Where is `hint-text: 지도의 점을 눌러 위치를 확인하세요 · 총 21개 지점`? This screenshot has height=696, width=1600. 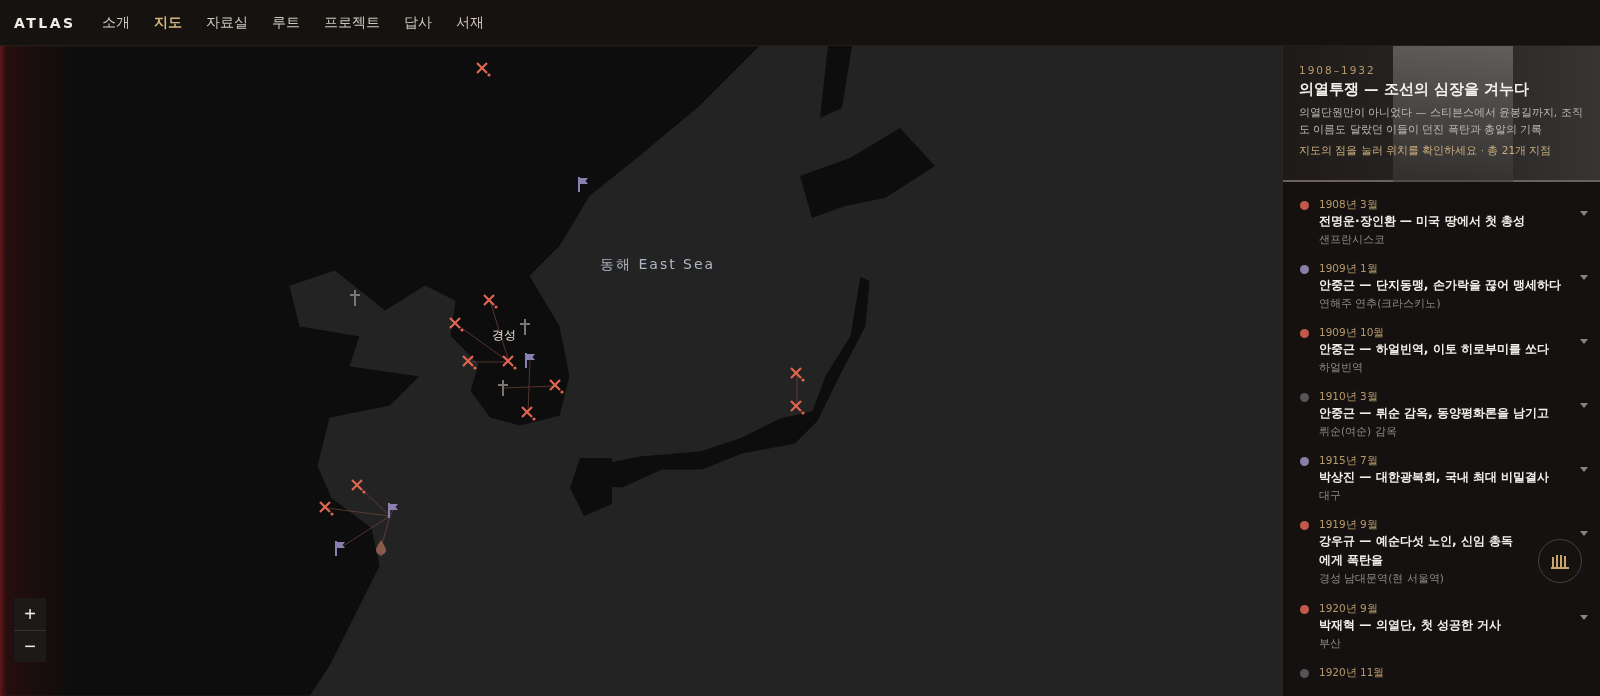 hint-text: 지도의 점을 눌러 위치를 확인하세요 · 총 21개 지점 is located at coordinates (1426, 151).